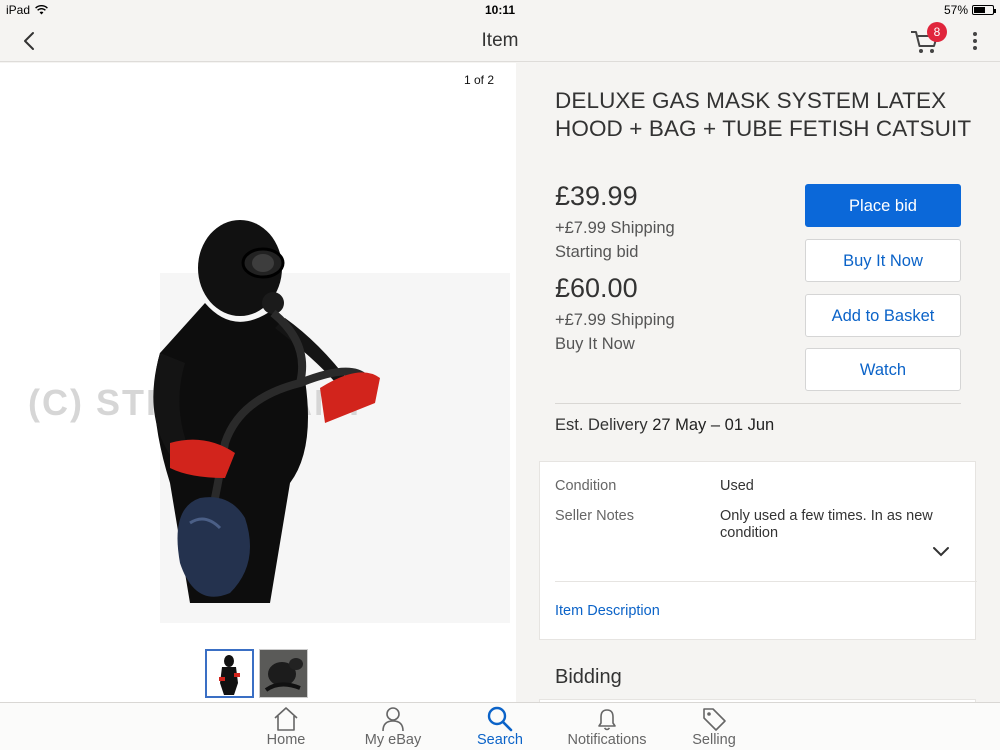  What do you see at coordinates (615, 228) in the screenshot?
I see `bid-shipping: +£7.99 Shipping` at bounding box center [615, 228].